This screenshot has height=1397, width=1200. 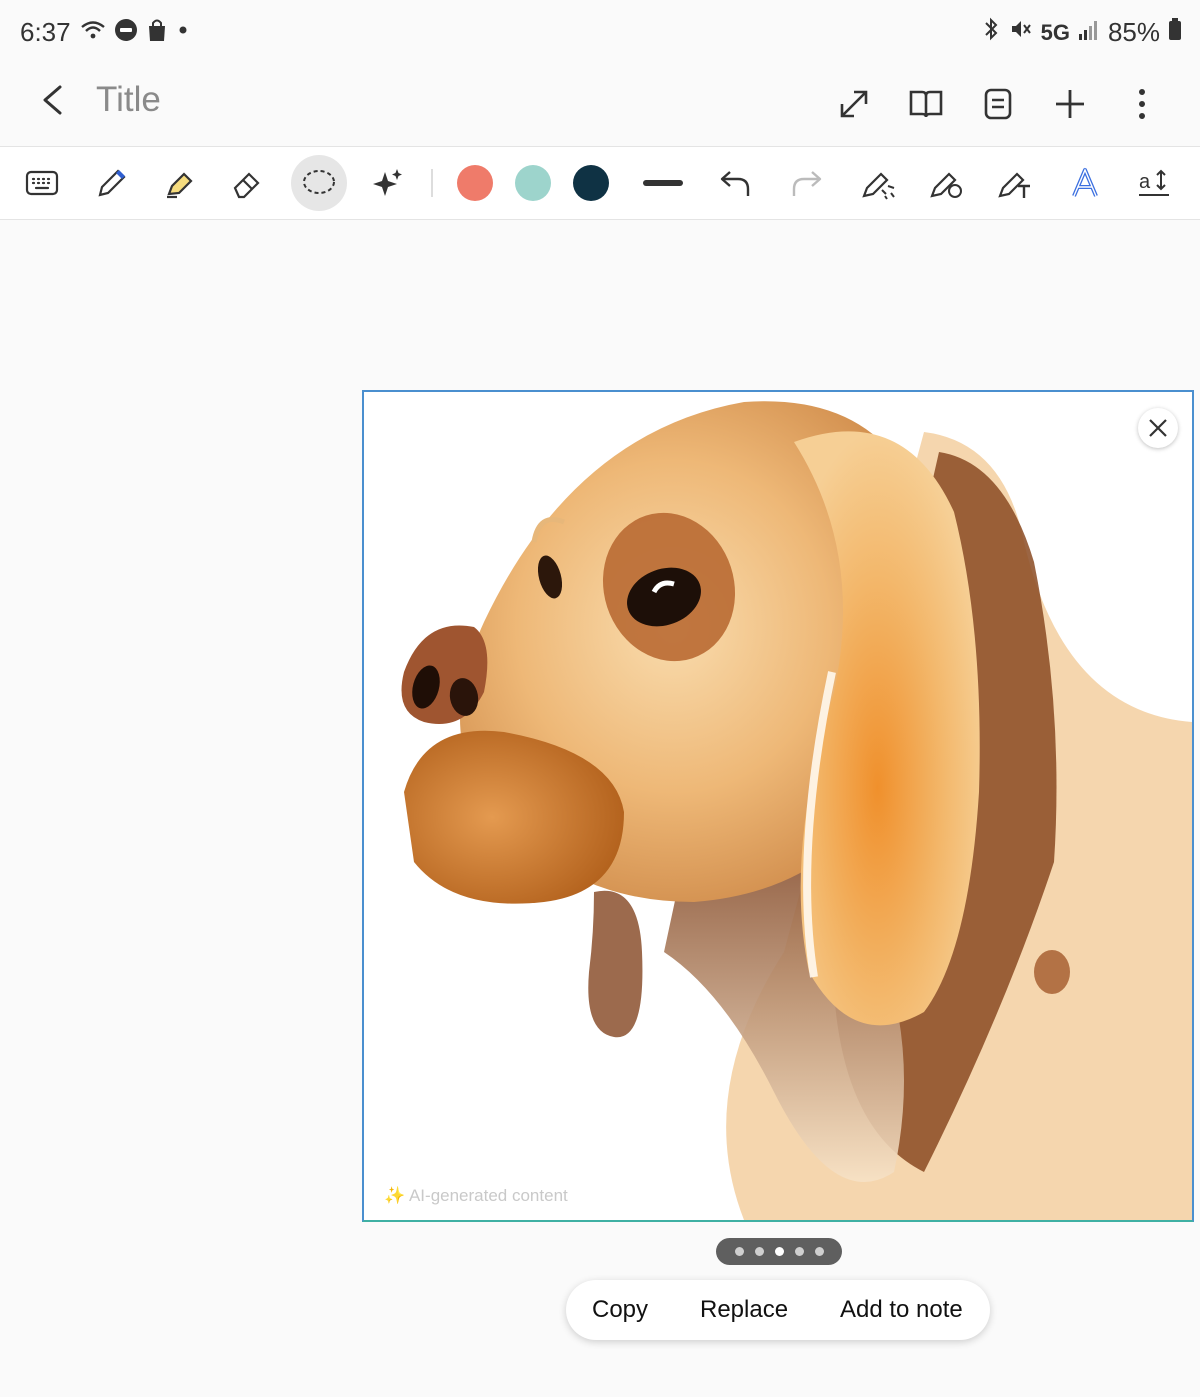 I want to click on add-to-note-button: Add to note, so click(x=901, y=1310).